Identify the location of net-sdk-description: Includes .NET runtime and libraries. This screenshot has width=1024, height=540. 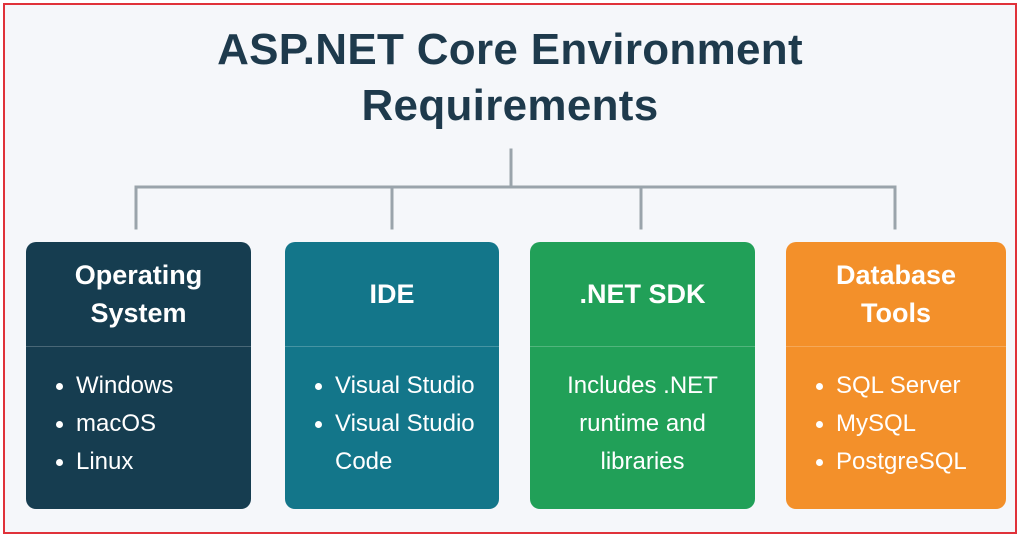
(642, 424).